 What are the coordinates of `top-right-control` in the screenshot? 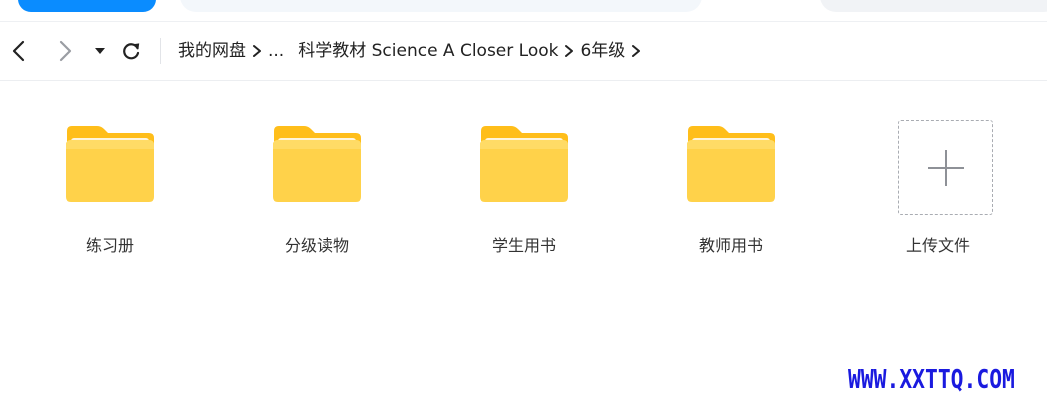 It's located at (933, 6).